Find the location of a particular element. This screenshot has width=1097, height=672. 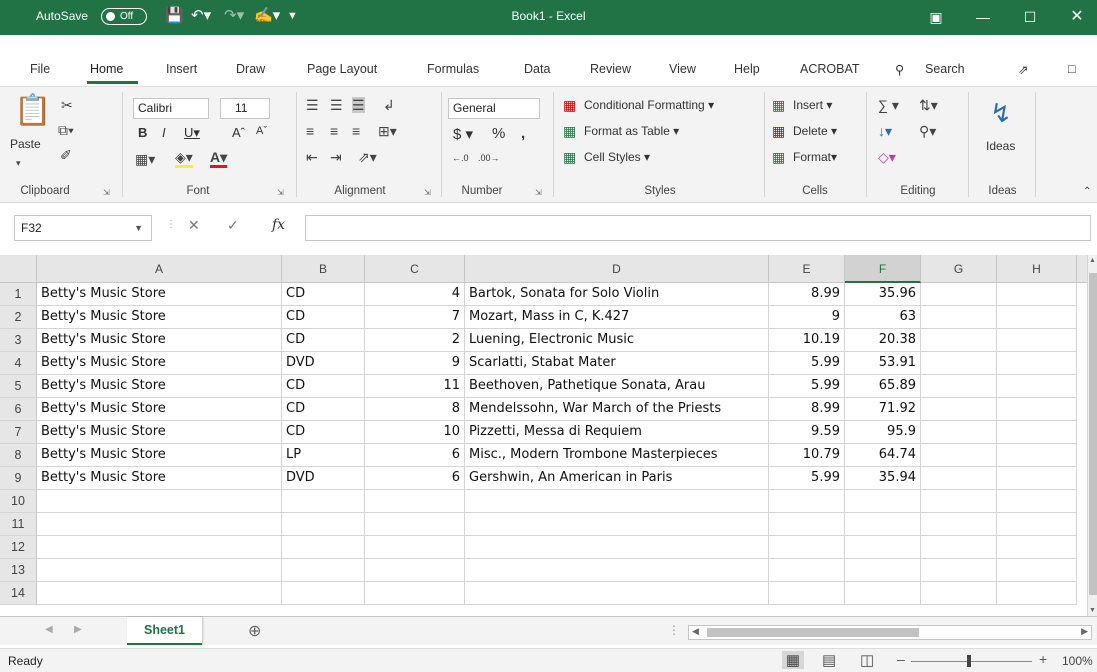

format-painter-icon: ✐ is located at coordinates (66, 155).